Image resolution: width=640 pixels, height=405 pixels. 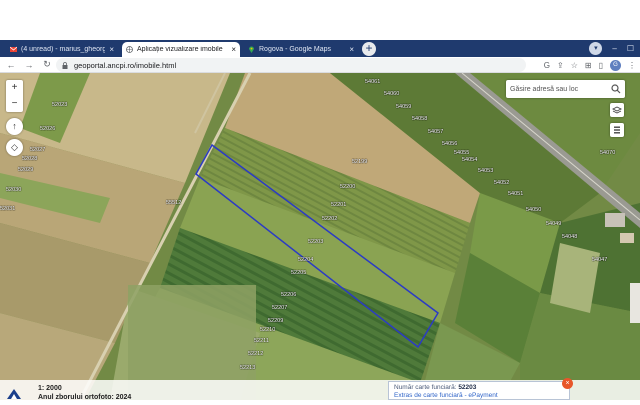 What do you see at coordinates (515, 194) in the screenshot?
I see `parcel-label: 54051` at bounding box center [515, 194].